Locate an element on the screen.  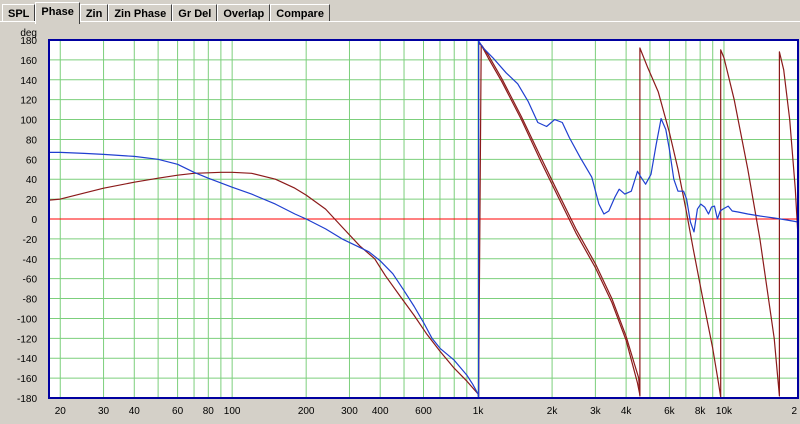
y-tick-label: 100 is located at coordinates (28, 121).